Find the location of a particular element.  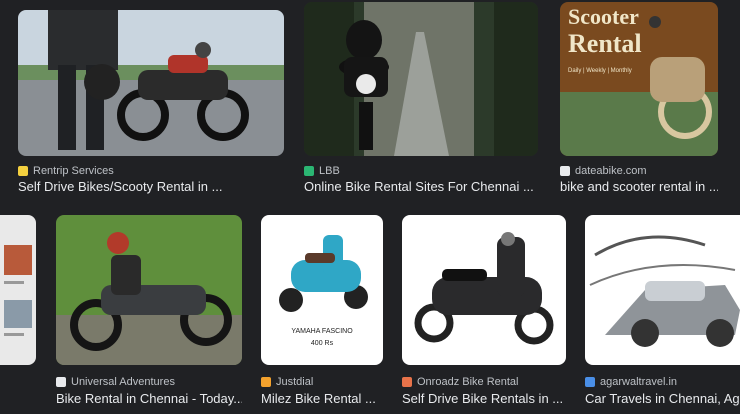

poster-title: Rental is located at coordinates (605, 43).